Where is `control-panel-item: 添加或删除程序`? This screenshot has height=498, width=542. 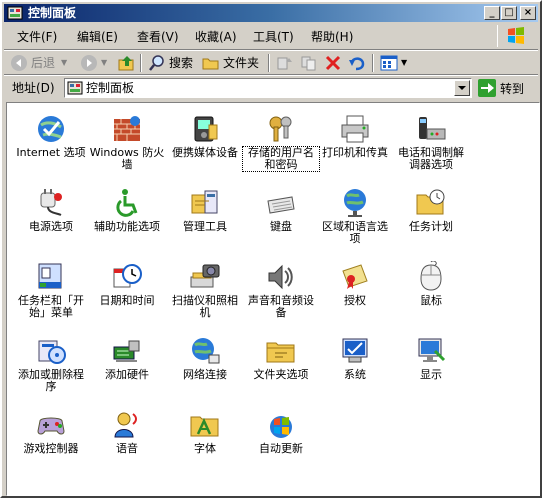
control-panel-item: 添加或删除程序 is located at coordinates (51, 364).